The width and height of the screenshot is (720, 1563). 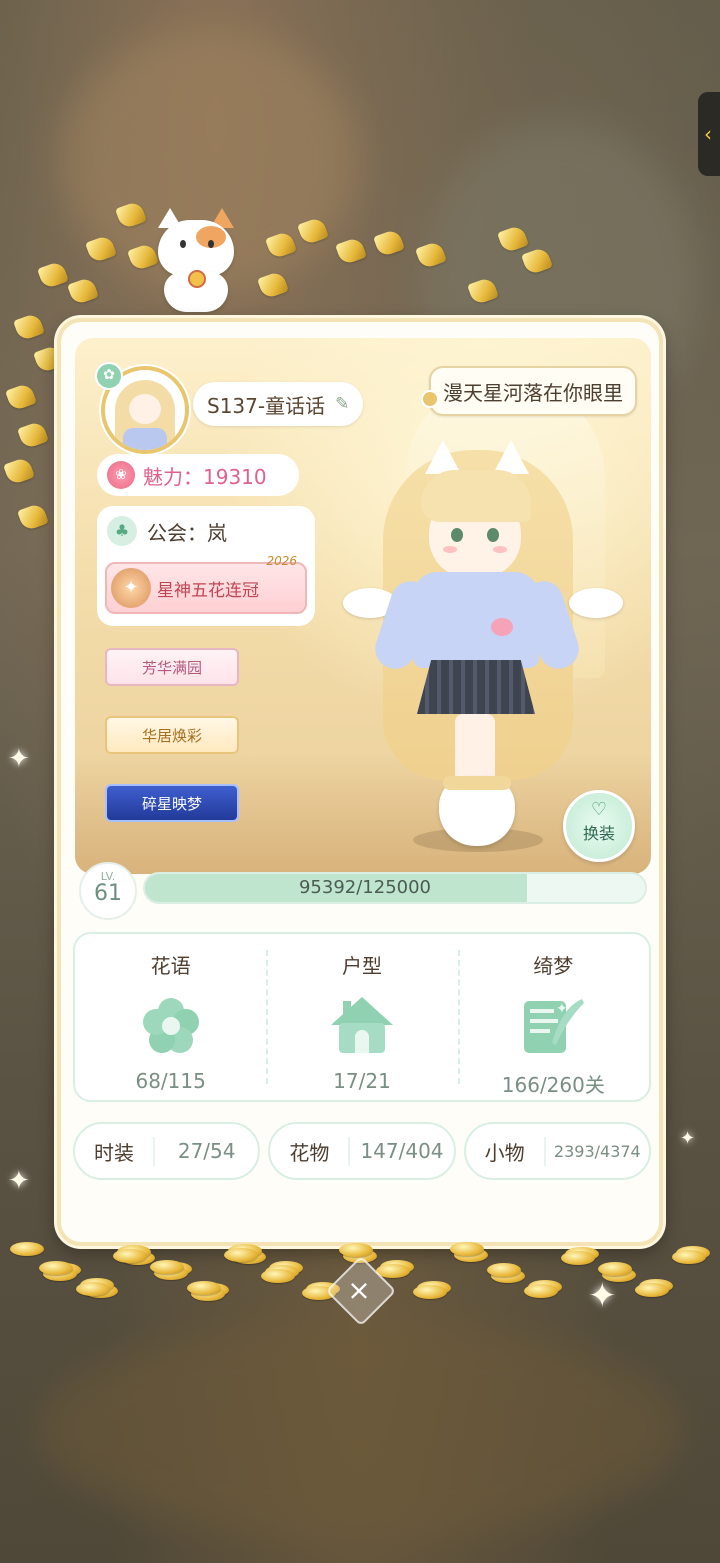 What do you see at coordinates (361, 966) in the screenshot?
I see `stat-title: 户型` at bounding box center [361, 966].